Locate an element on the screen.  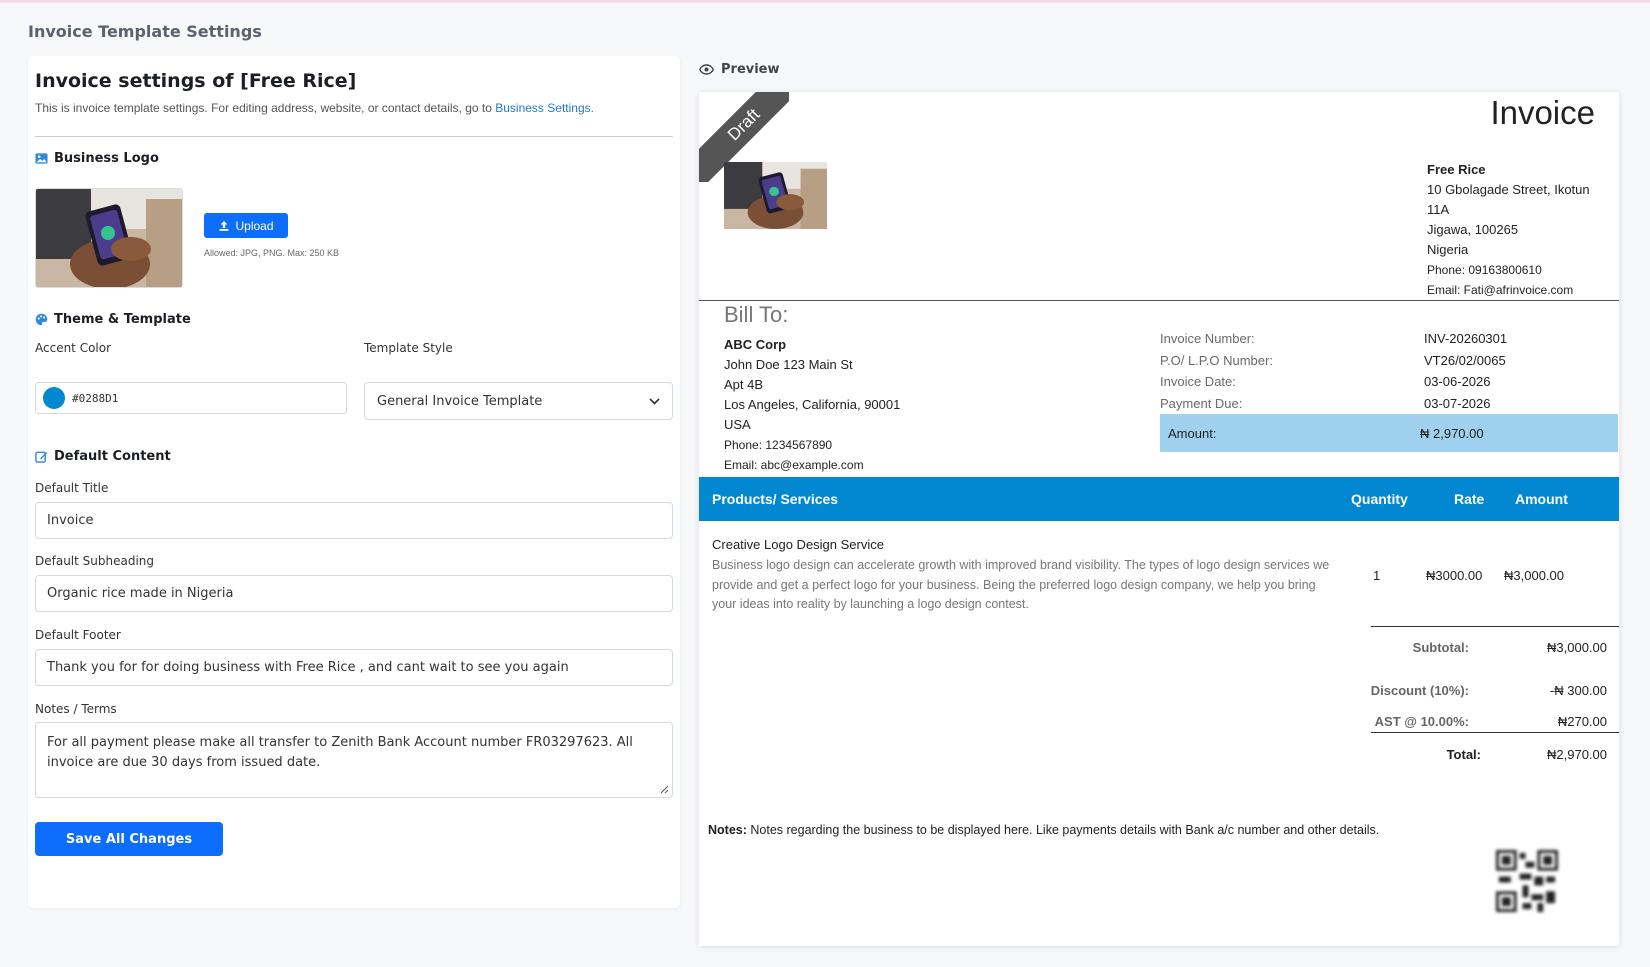
settings-heading: Invoice settings of [Free Rice] is located at coordinates (196, 81).